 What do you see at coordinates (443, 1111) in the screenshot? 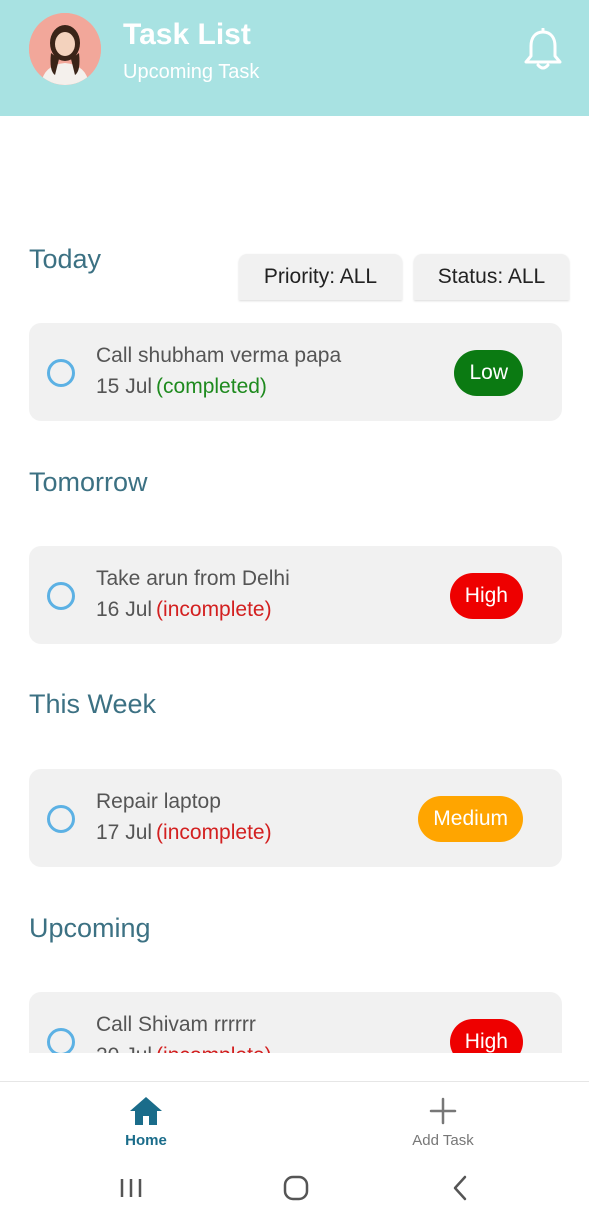
I see `plus-icon` at bounding box center [443, 1111].